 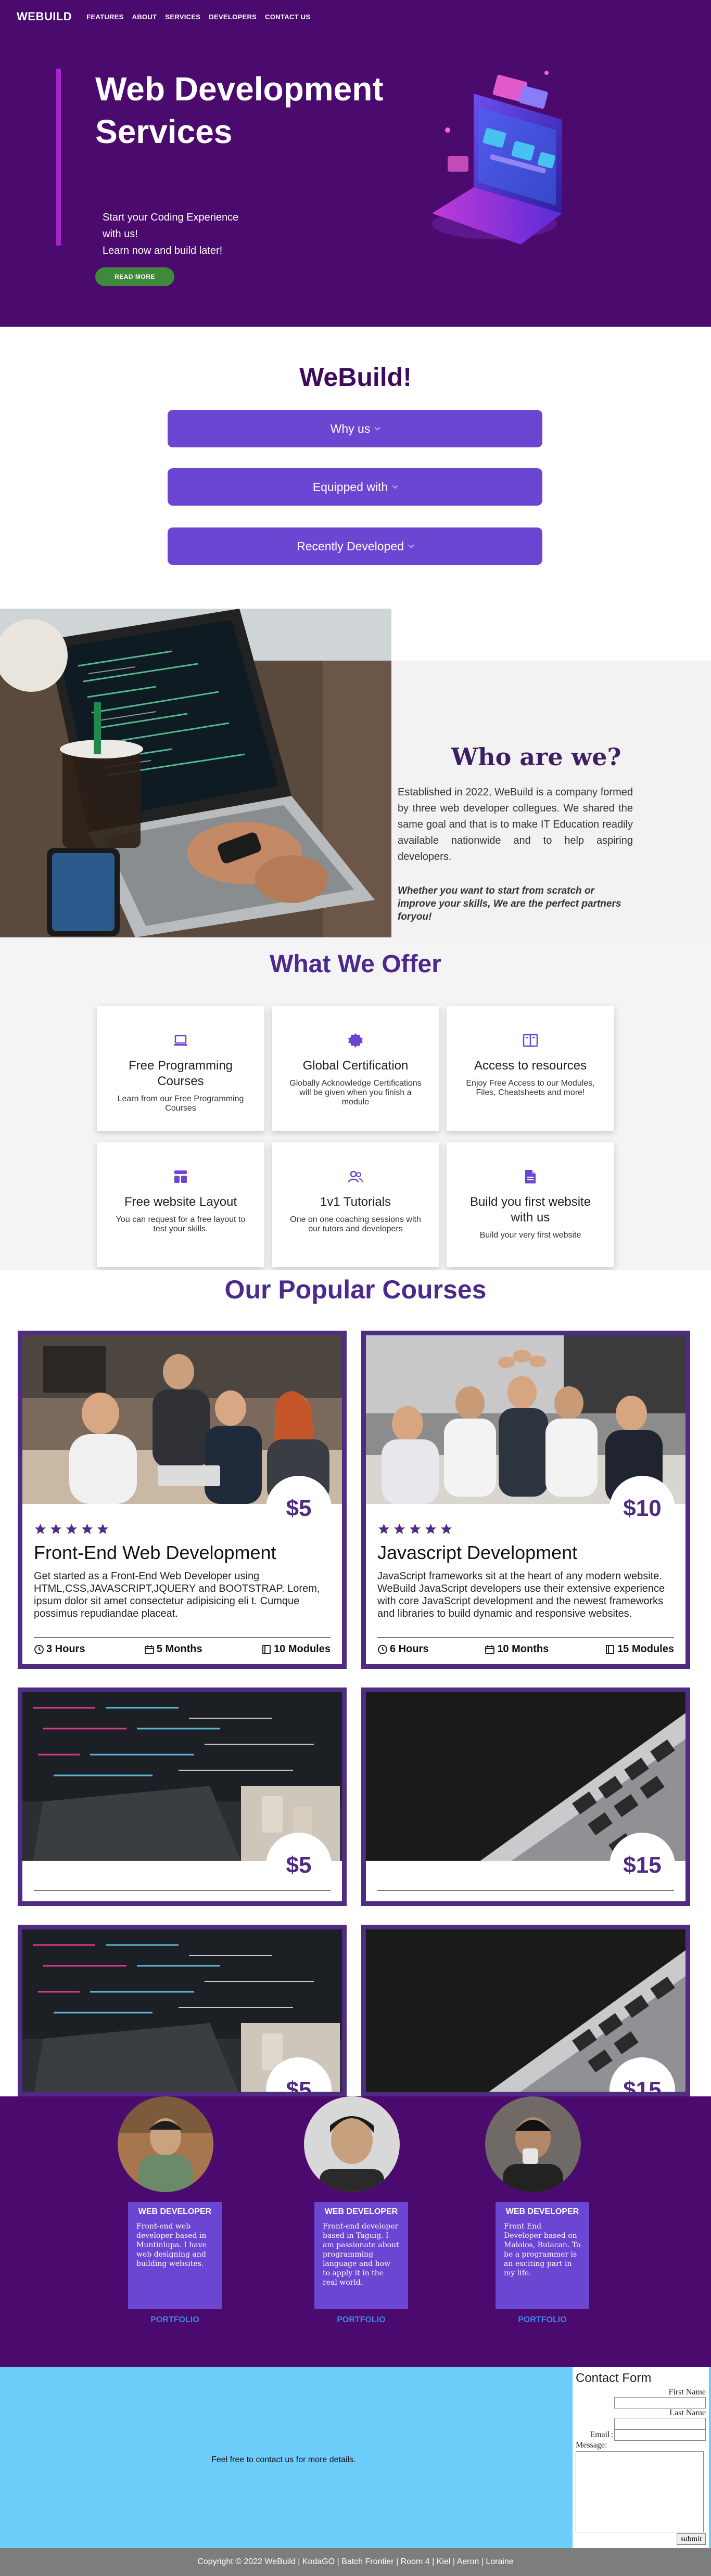 What do you see at coordinates (614, 2378) in the screenshot?
I see `contact-form-title: Contact Form` at bounding box center [614, 2378].